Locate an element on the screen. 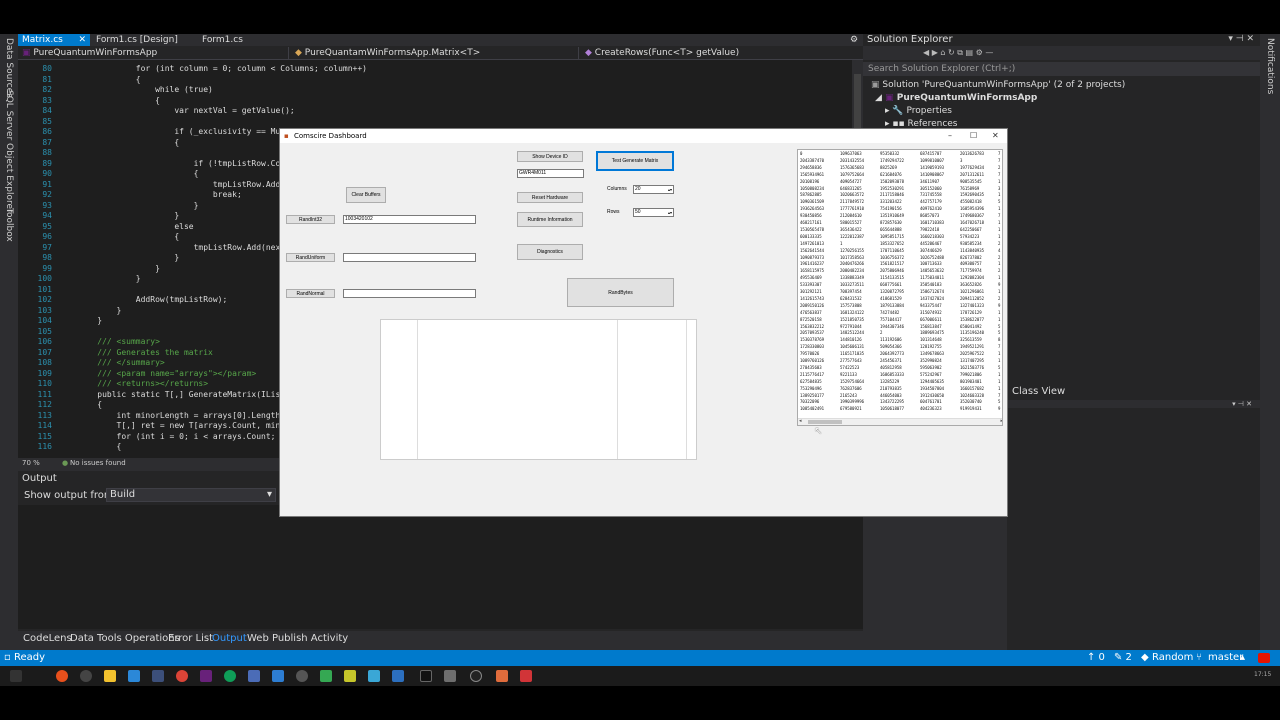  matrix-cell: 1658115975 is located at coordinates (812, 270).